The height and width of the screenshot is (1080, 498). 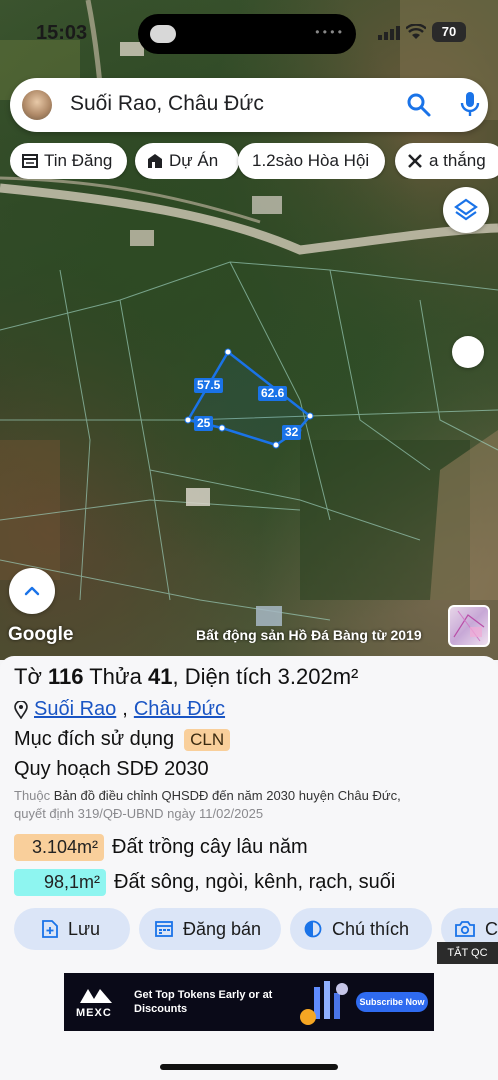 What do you see at coordinates (313, 929) in the screenshot?
I see `contrast-icon` at bounding box center [313, 929].